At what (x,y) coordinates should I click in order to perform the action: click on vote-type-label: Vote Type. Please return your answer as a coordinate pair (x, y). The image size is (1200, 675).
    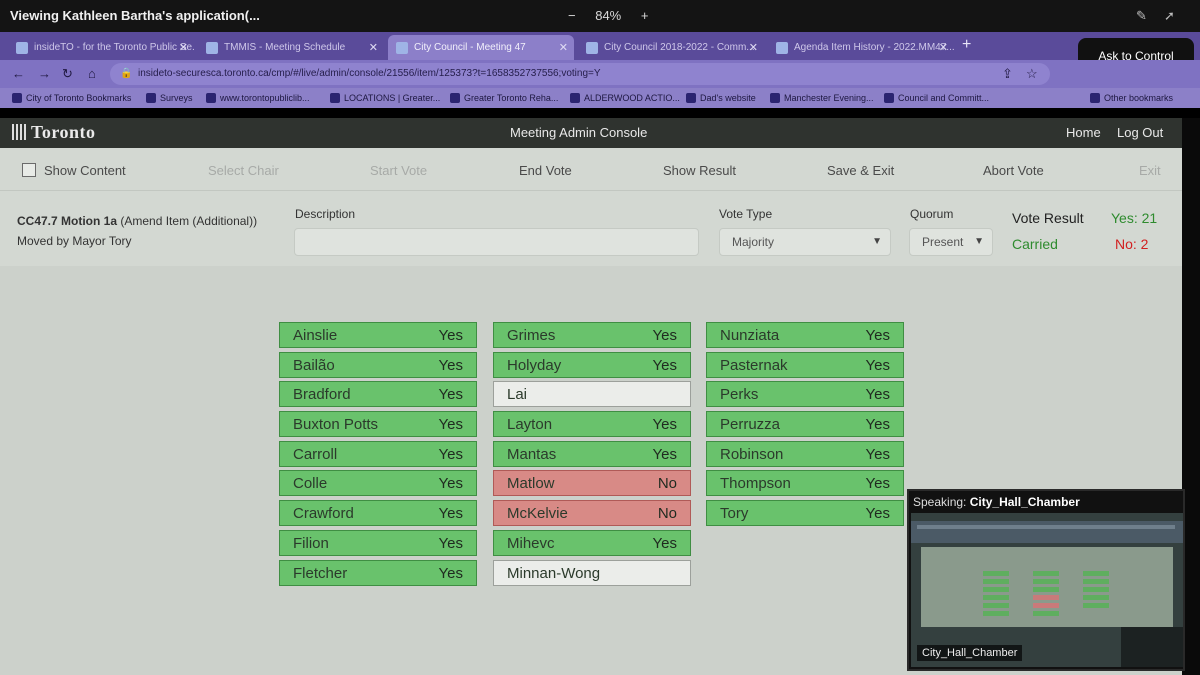
    Looking at the image, I should click on (746, 214).